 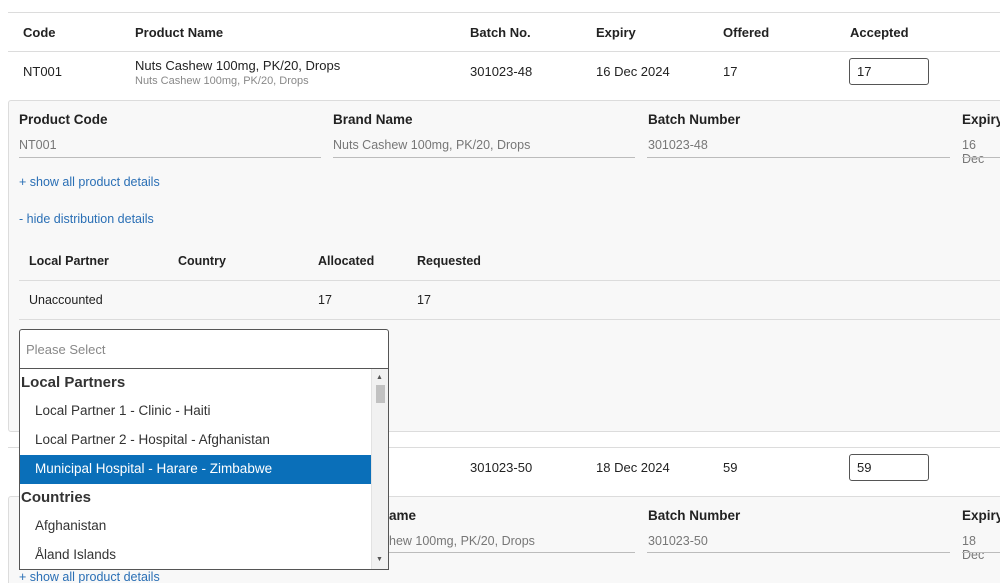 What do you see at coordinates (179, 32) in the screenshot?
I see `header-product-name: Product Name` at bounding box center [179, 32].